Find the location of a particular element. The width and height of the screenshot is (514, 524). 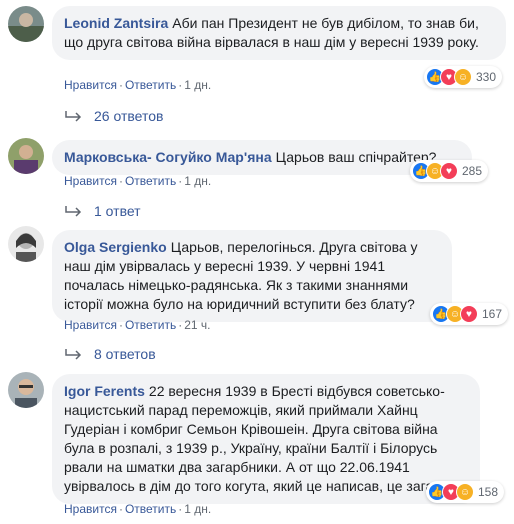

reaction-summary: 👍 ♥ ☺ 158 is located at coordinates (465, 492).